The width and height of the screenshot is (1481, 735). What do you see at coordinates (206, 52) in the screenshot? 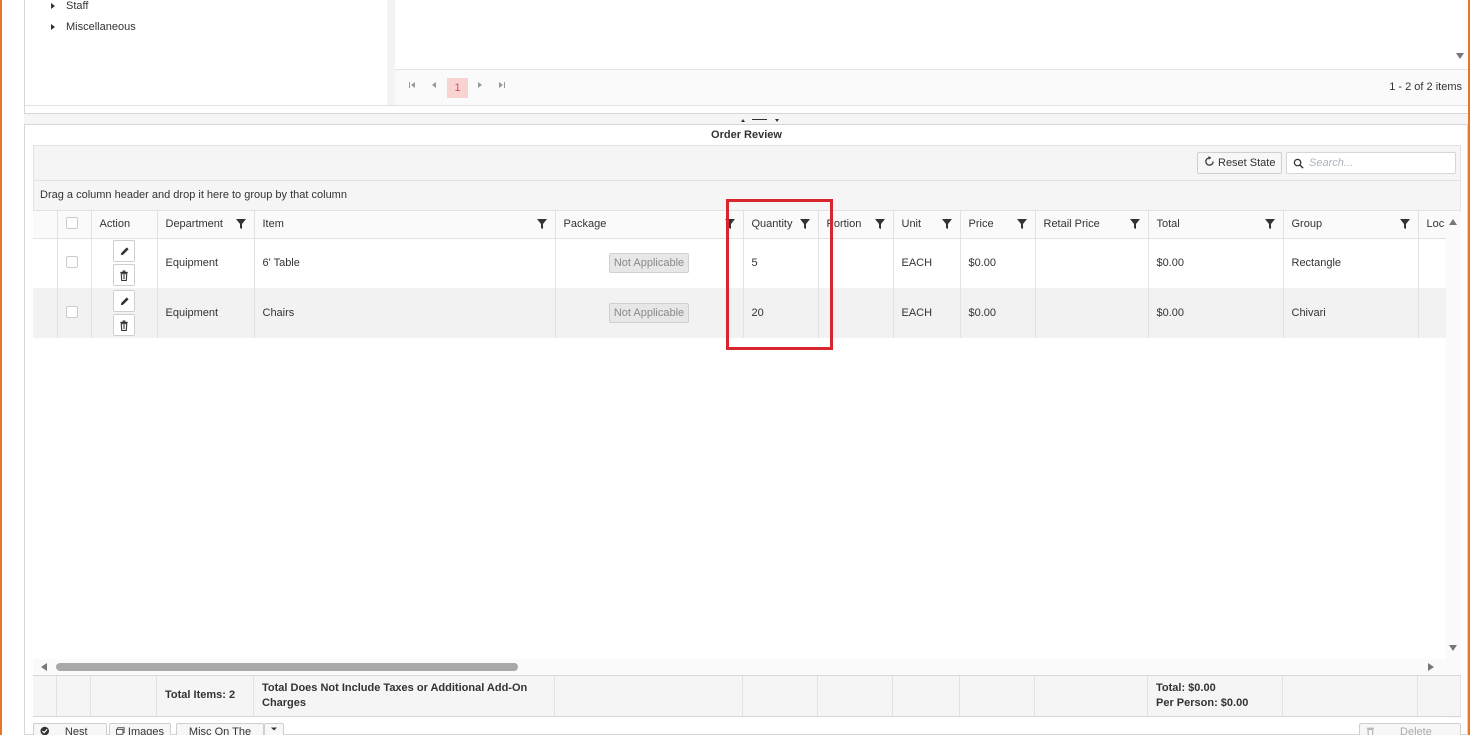
I see `category-tree: Staff Miscellaneous` at bounding box center [206, 52].